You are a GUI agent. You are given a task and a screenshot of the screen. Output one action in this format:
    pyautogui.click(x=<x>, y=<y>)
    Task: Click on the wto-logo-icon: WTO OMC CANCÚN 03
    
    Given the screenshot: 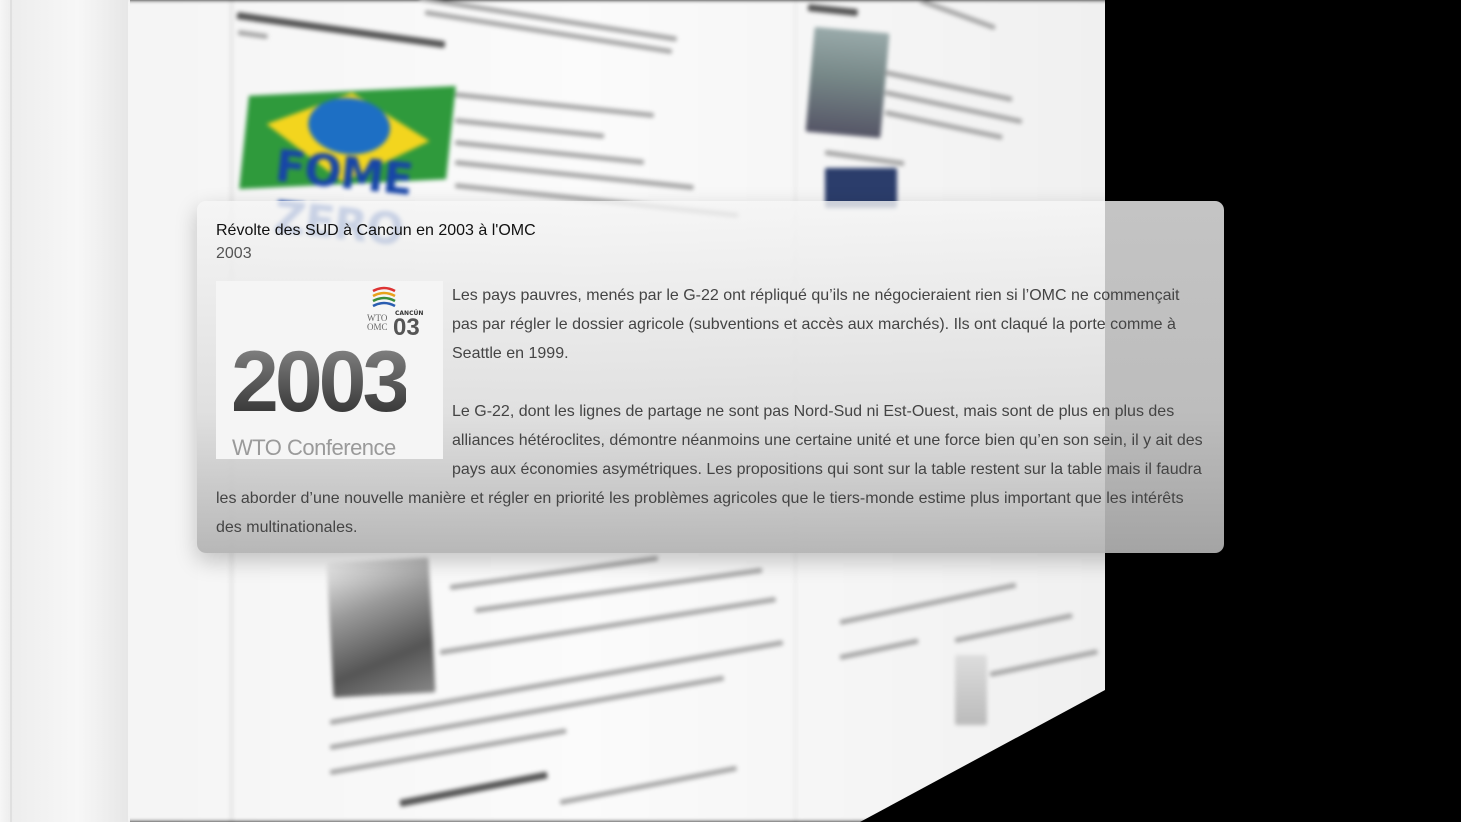 What is the action you would take?
    pyautogui.click(x=397, y=313)
    